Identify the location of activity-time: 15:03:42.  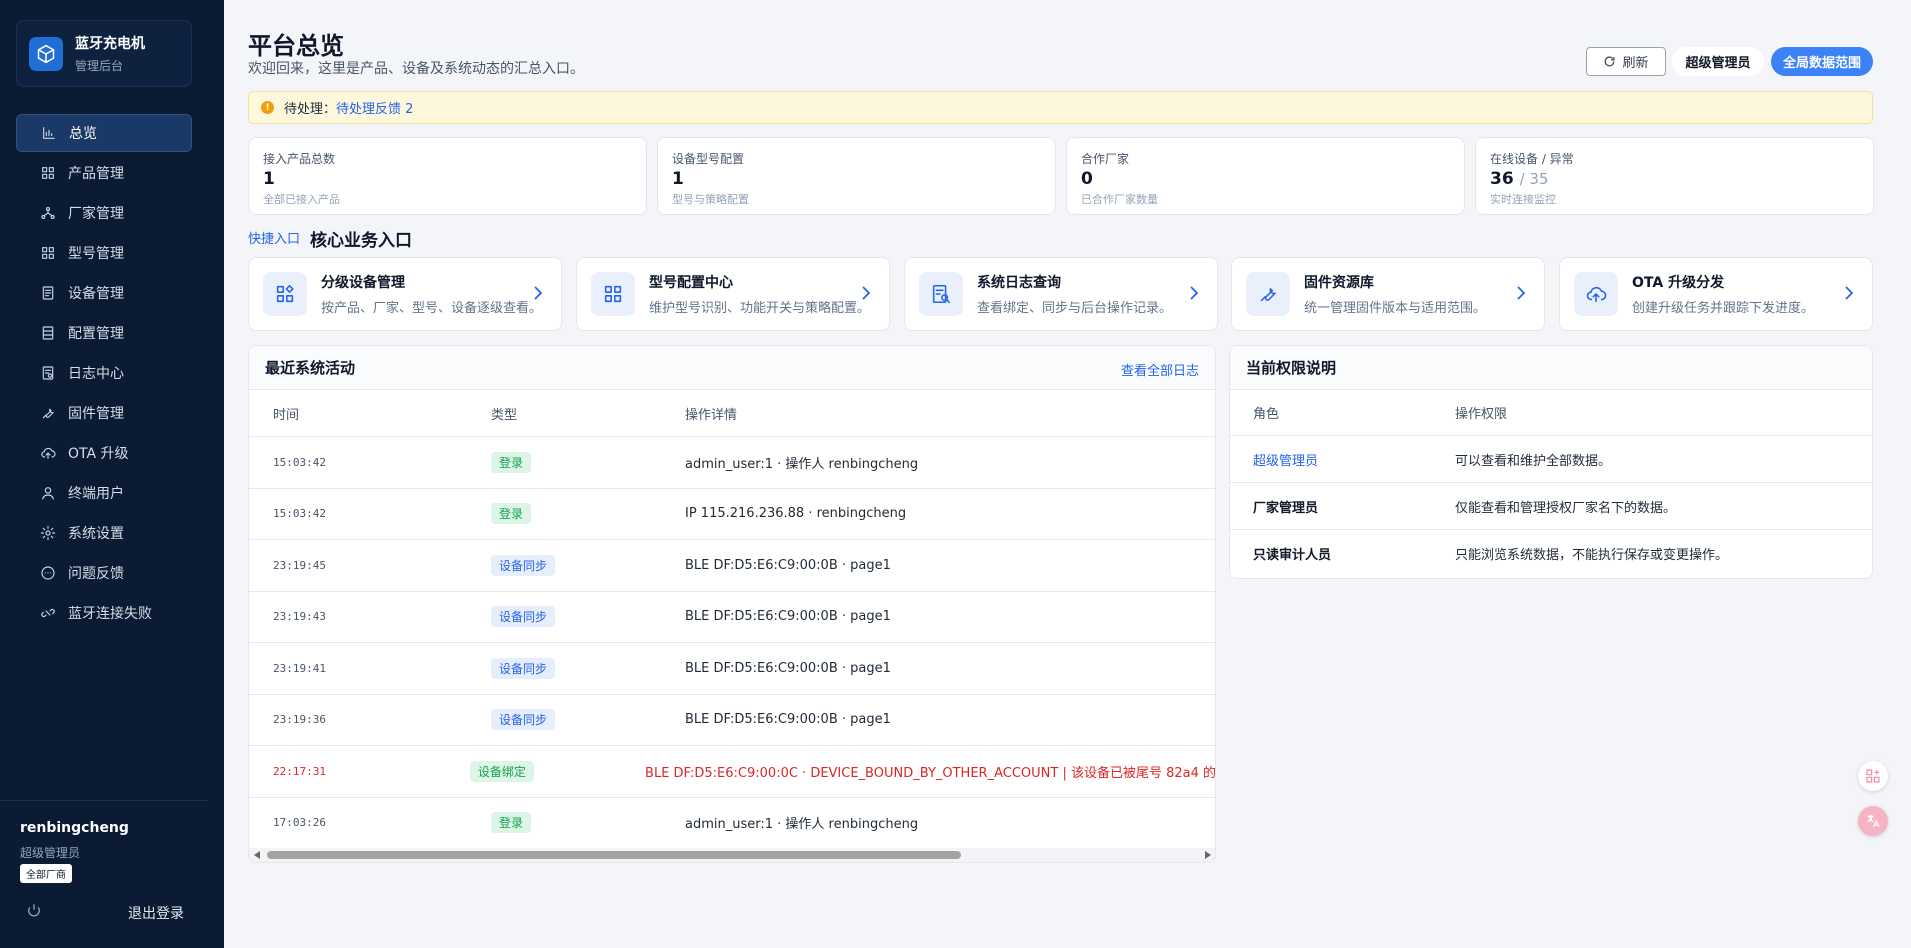
(299, 514).